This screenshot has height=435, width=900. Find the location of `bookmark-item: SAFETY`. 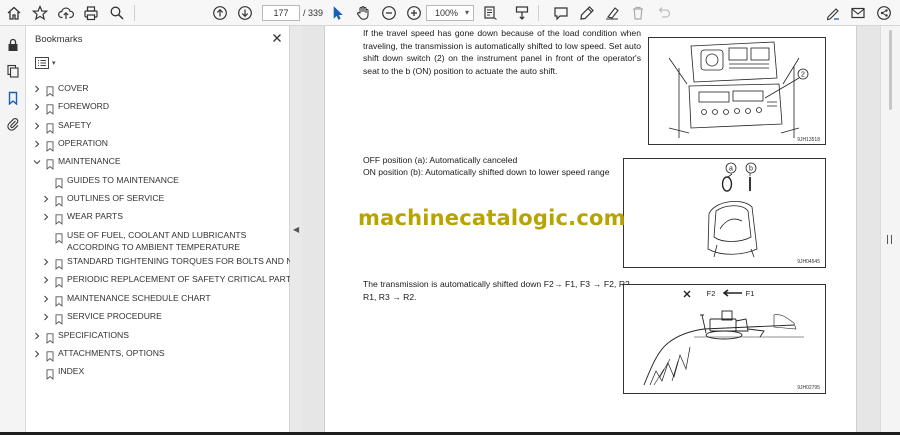

bookmark-item: SAFETY is located at coordinates (158, 127).